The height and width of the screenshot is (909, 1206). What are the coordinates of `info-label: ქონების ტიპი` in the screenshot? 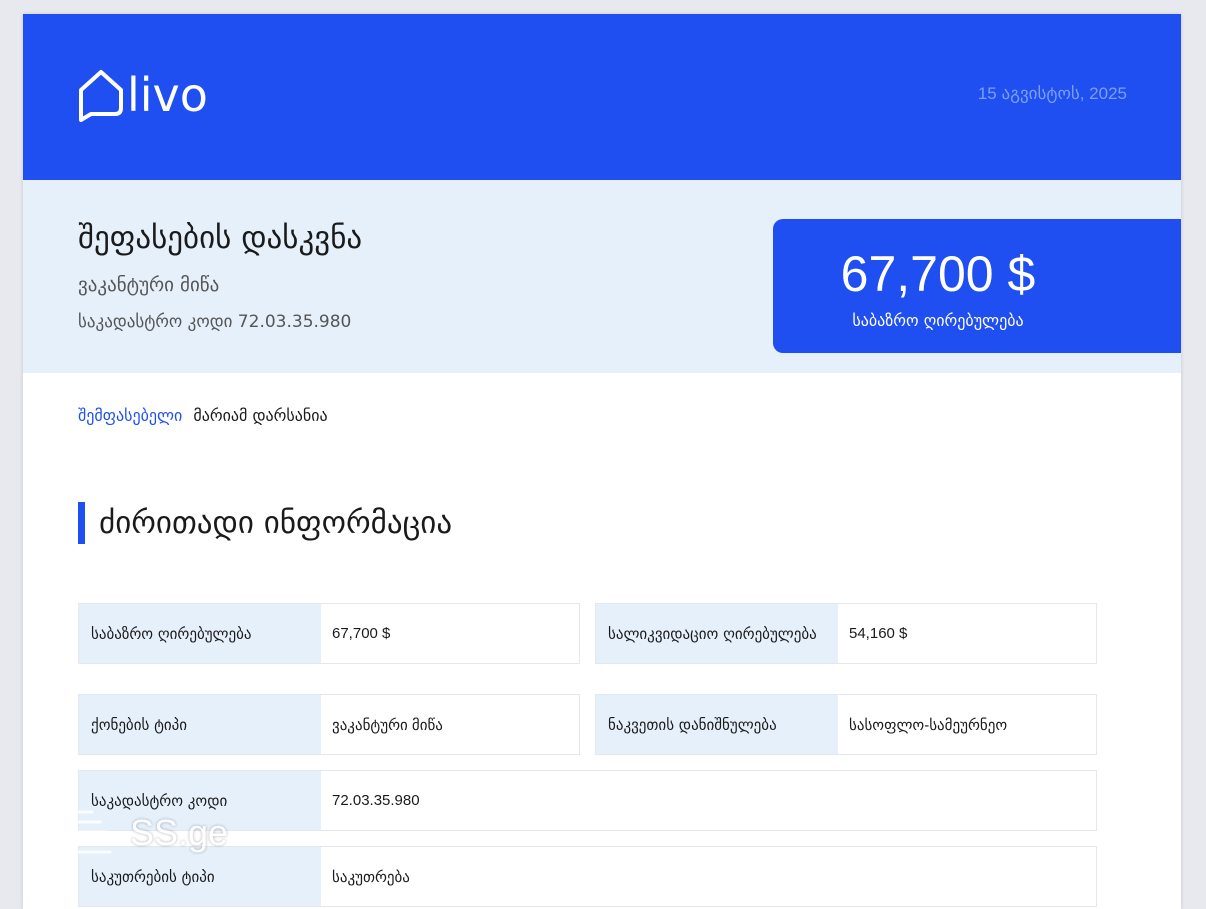 It's located at (200, 724).